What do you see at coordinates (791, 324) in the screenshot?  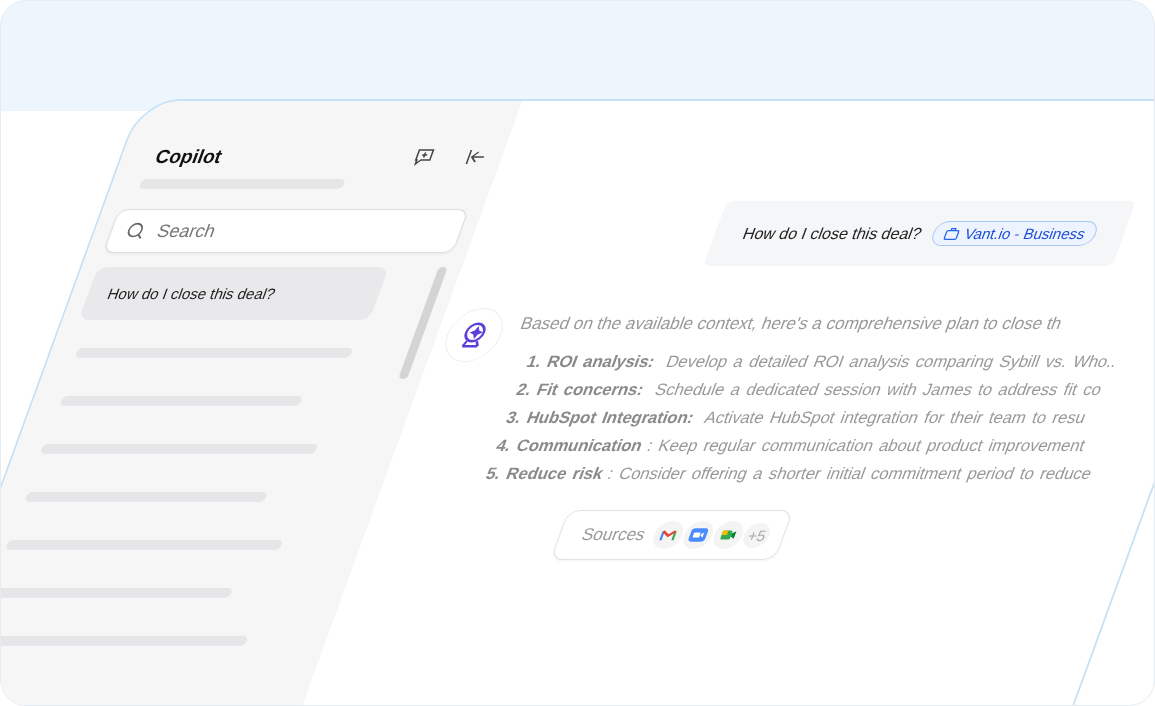 I see `answer-intro: Based on the available context, here's a comprehensive plan to close th` at bounding box center [791, 324].